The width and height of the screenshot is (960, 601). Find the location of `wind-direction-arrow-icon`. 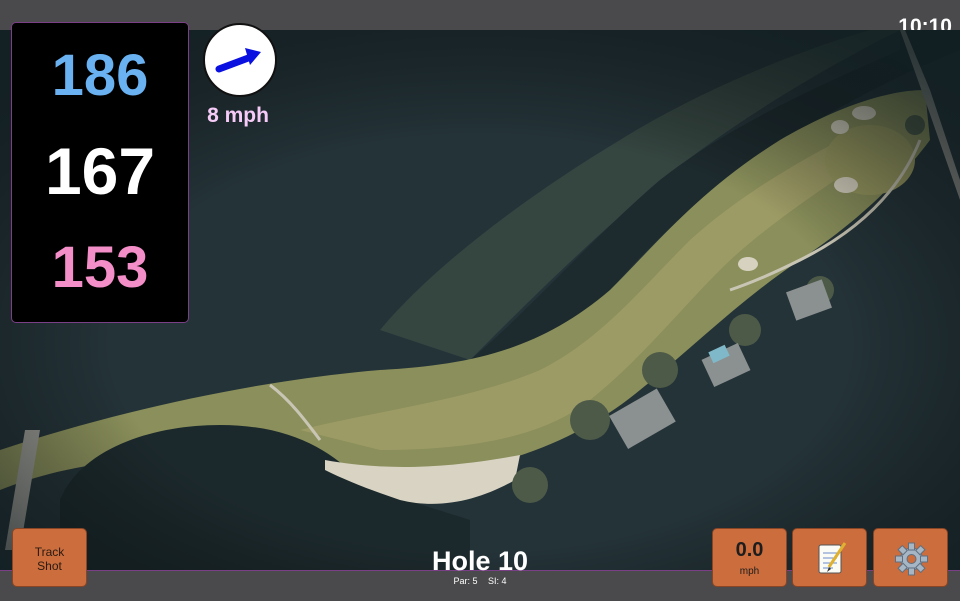

wind-direction-arrow-icon is located at coordinates (238, 60).